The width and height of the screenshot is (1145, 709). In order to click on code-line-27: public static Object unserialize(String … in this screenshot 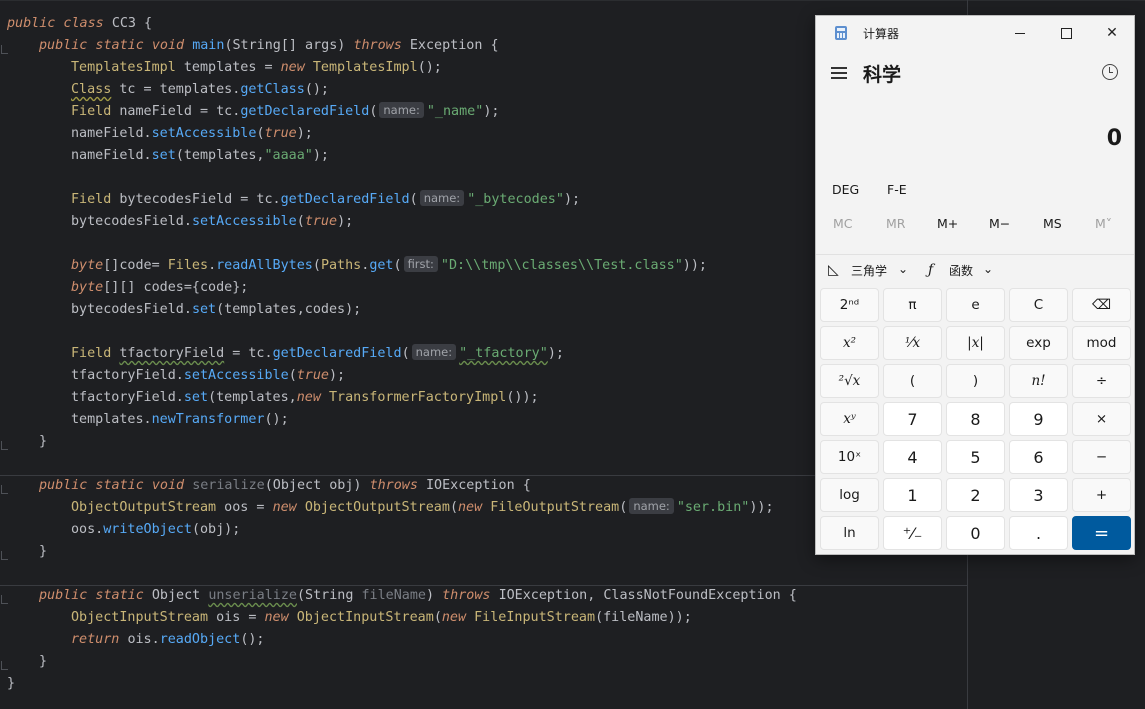, I will do `click(418, 596)`.